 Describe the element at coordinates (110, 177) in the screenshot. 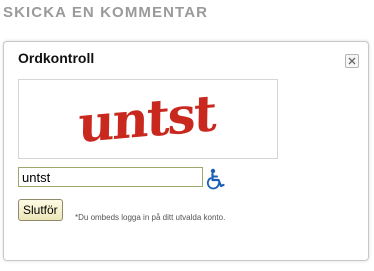

I see `captcha-answer-input` at that location.